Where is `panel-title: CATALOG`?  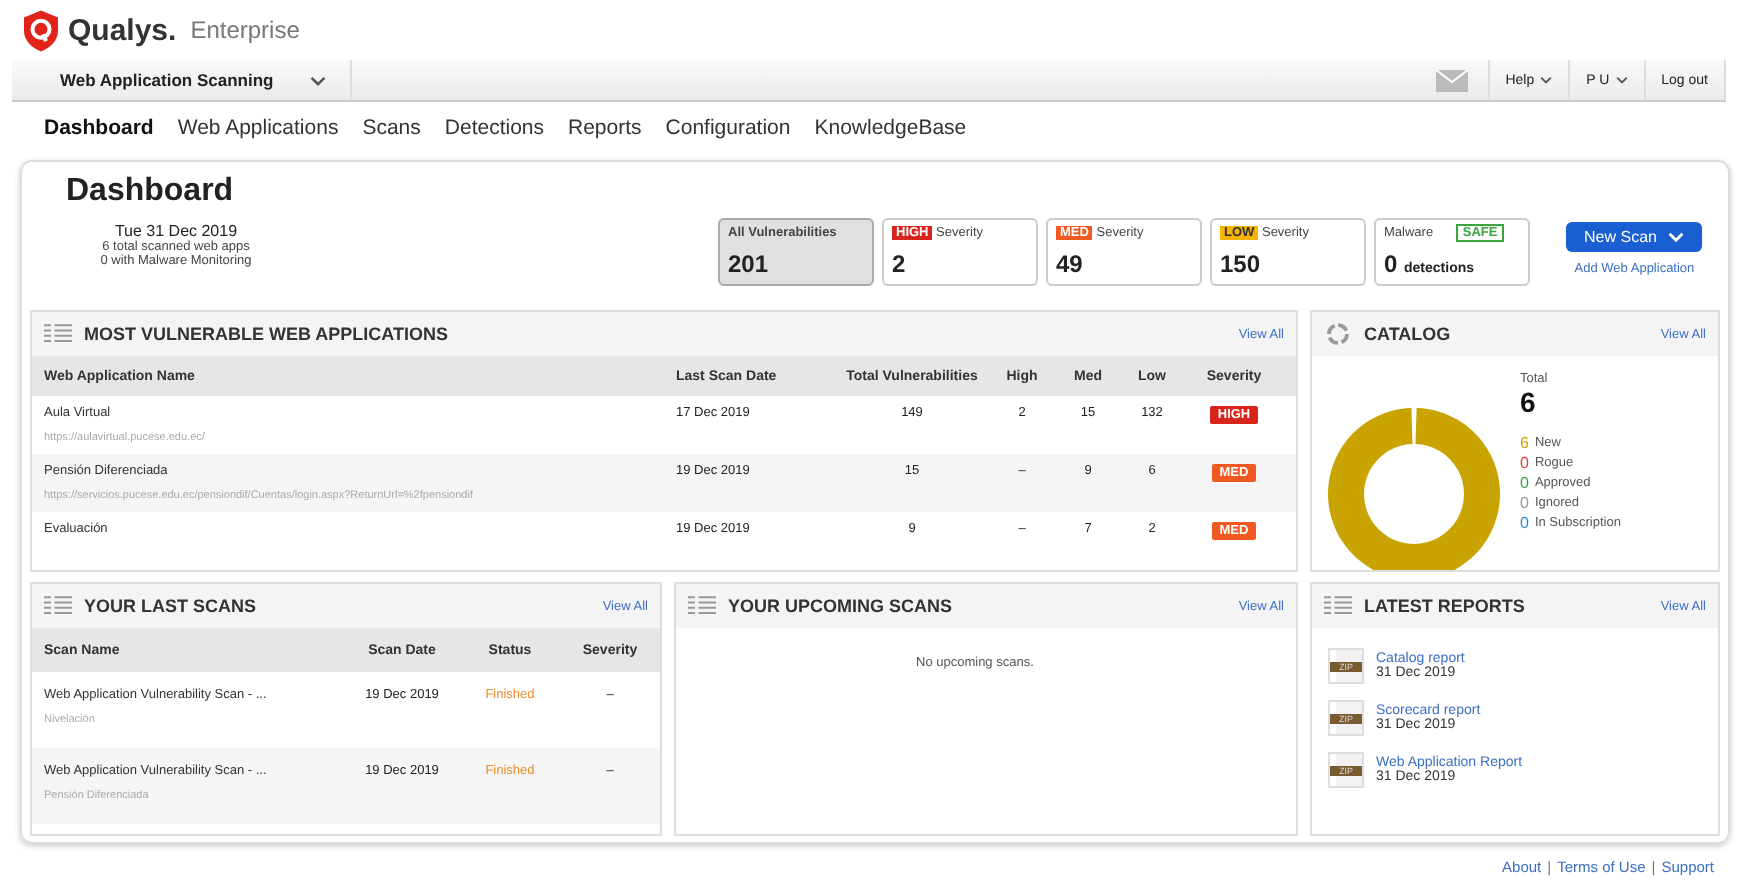
panel-title: CATALOG is located at coordinates (1407, 334).